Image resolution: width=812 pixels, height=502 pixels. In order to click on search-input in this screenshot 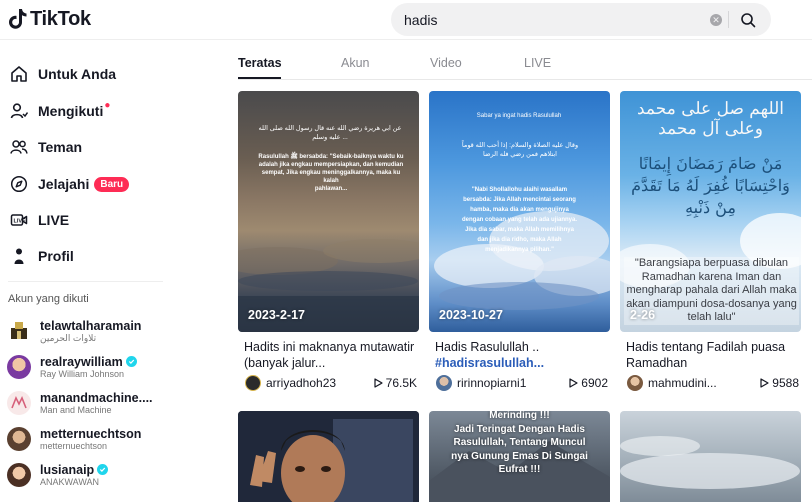, I will do `click(541, 19)`.